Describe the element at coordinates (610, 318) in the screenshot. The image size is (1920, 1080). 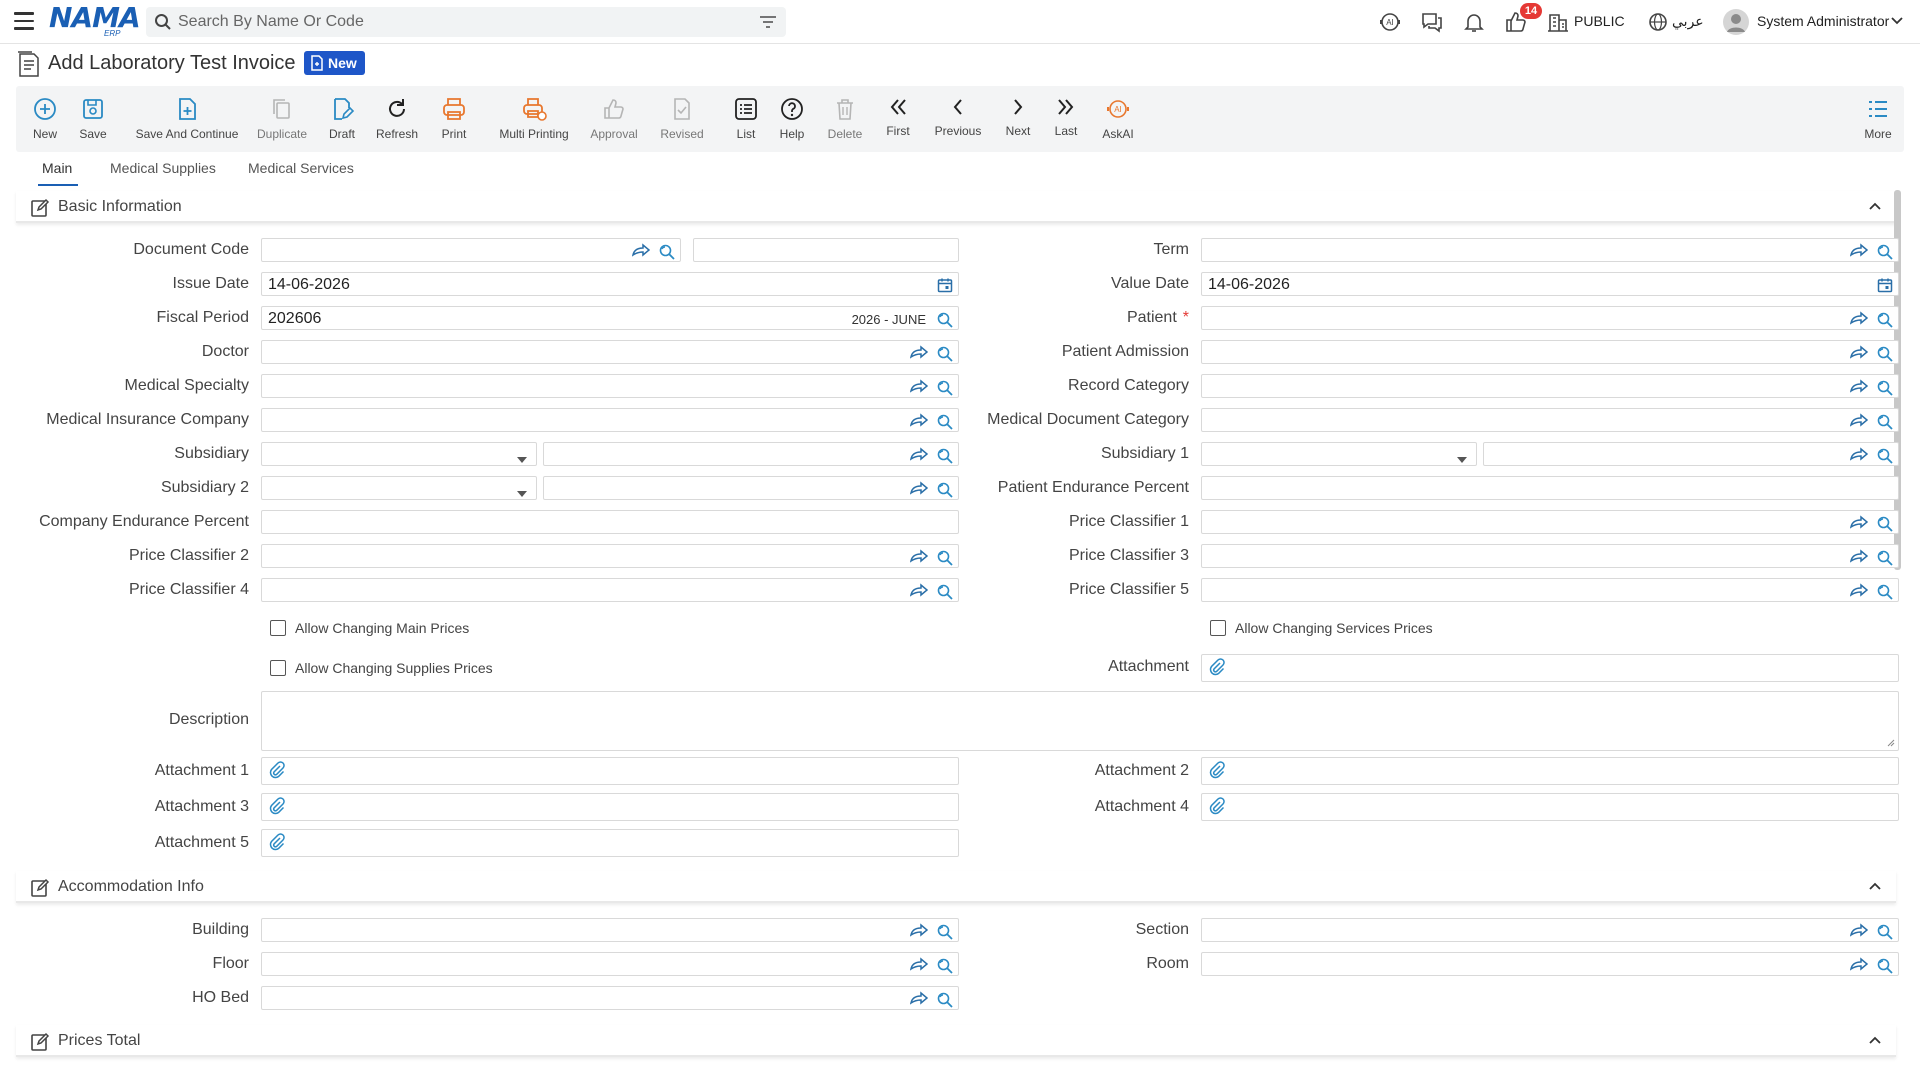
I see `fiscal-period-field: 202606 2026 - JUNE` at that location.